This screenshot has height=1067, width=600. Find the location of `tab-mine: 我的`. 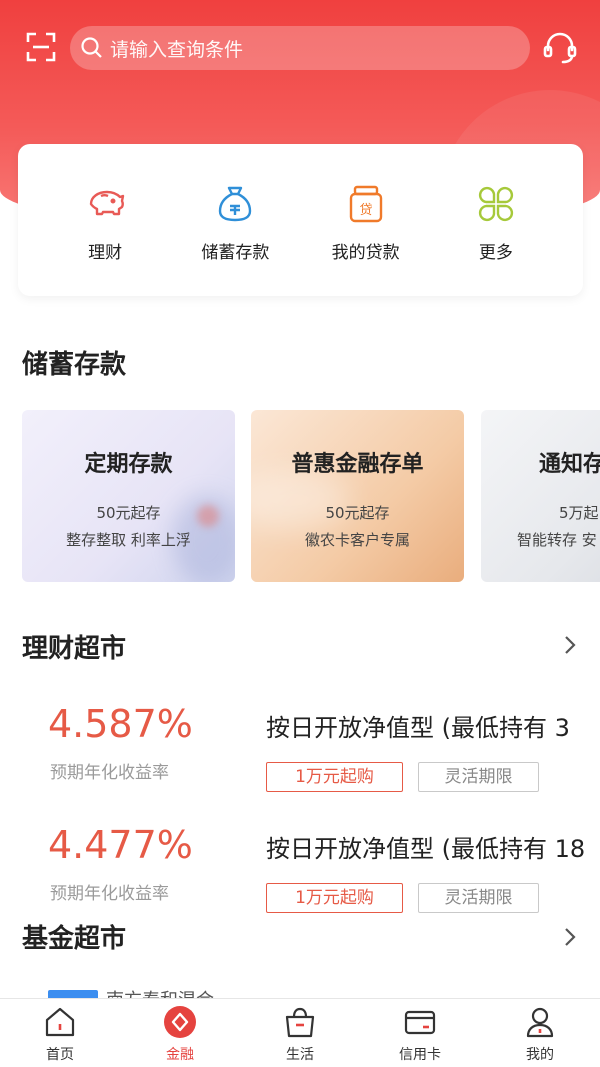

tab-mine: 我的 is located at coordinates (540, 1033).